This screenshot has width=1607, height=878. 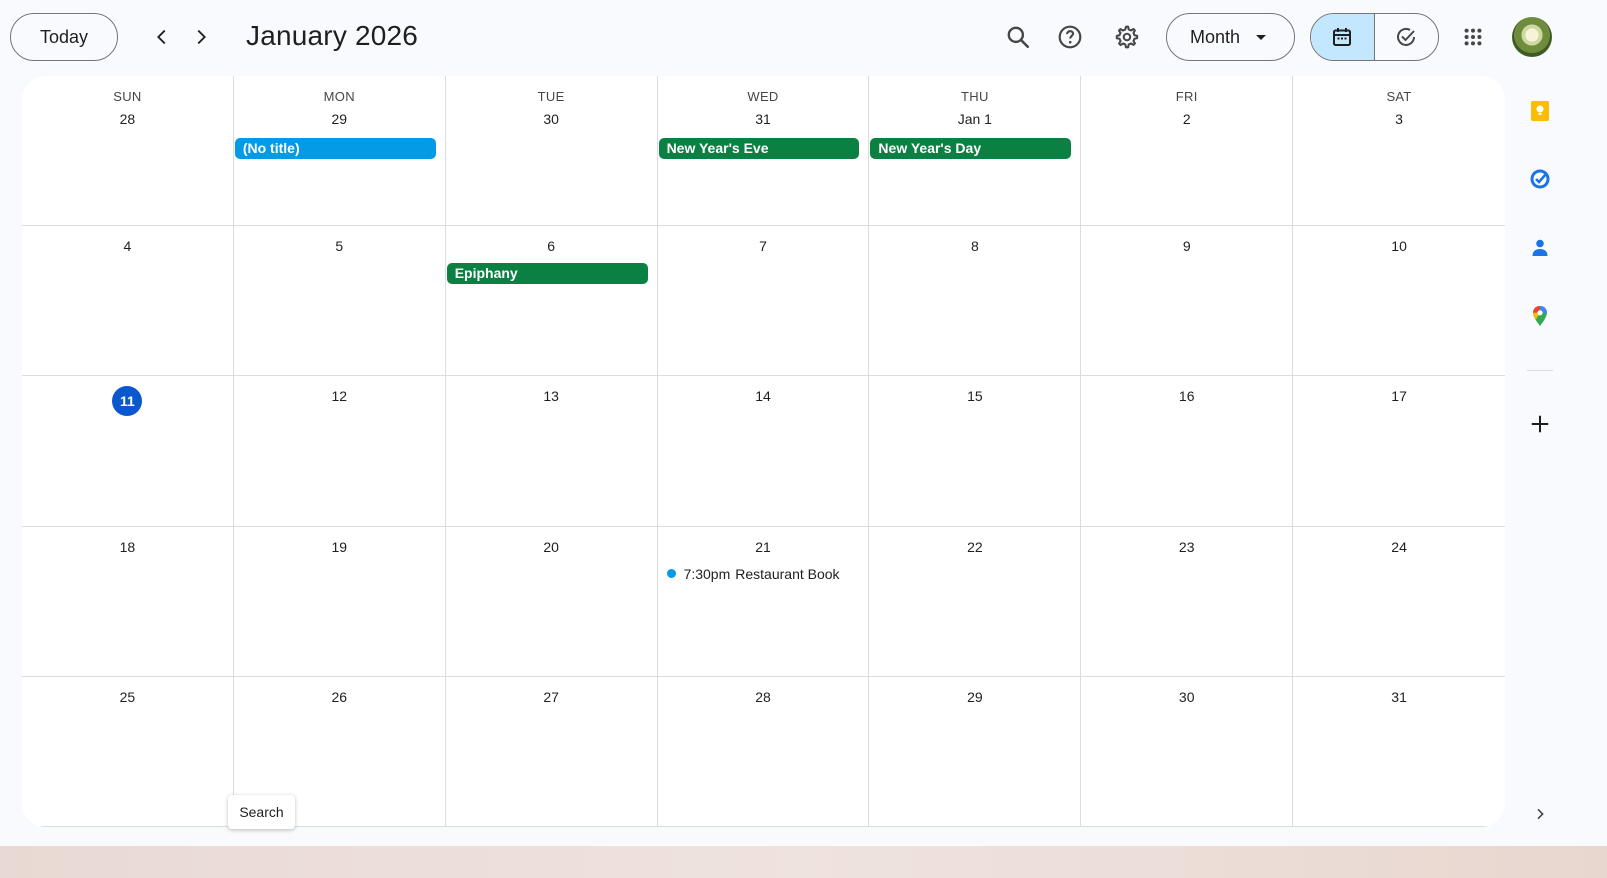 I want to click on day-number: 9, so click(x=1186, y=246).